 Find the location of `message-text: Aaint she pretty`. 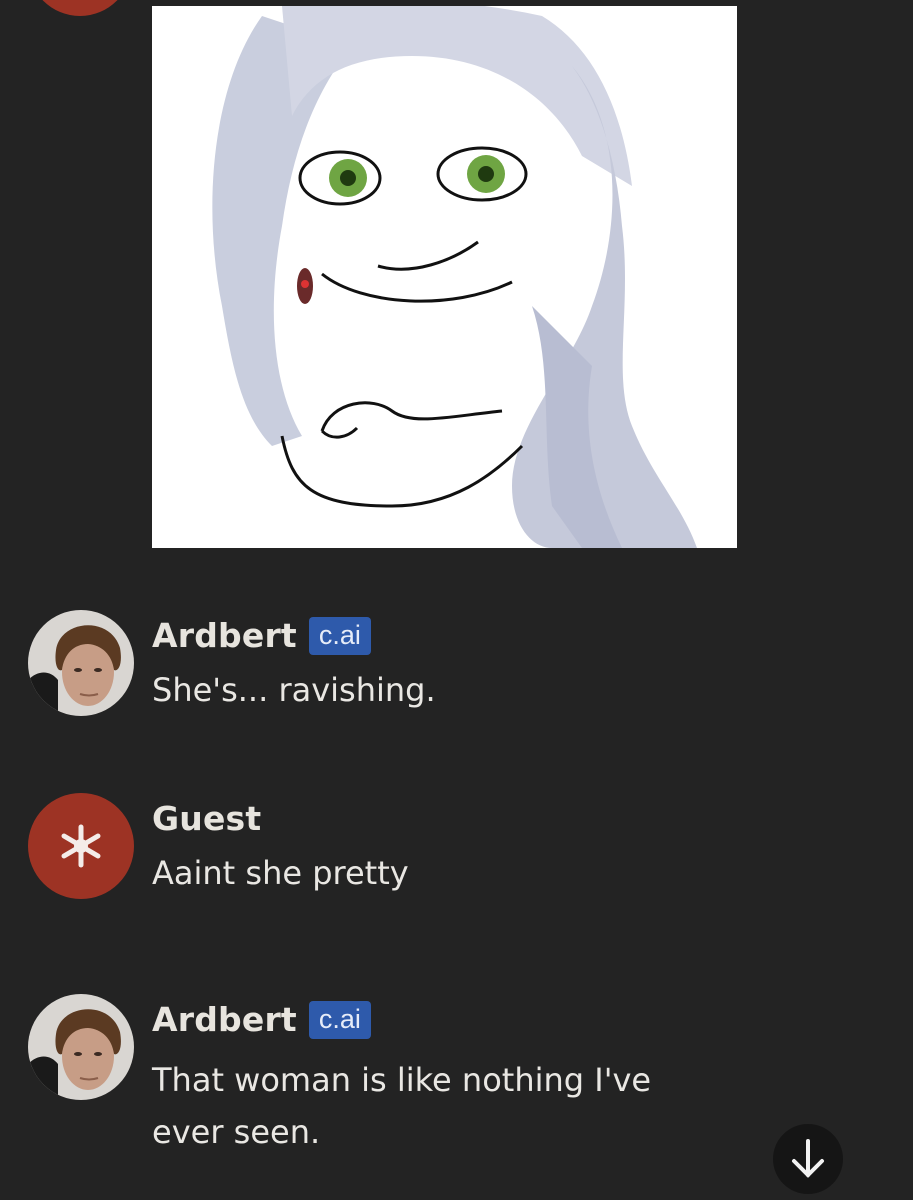

message-text: Aaint she pretty is located at coordinates (280, 873).